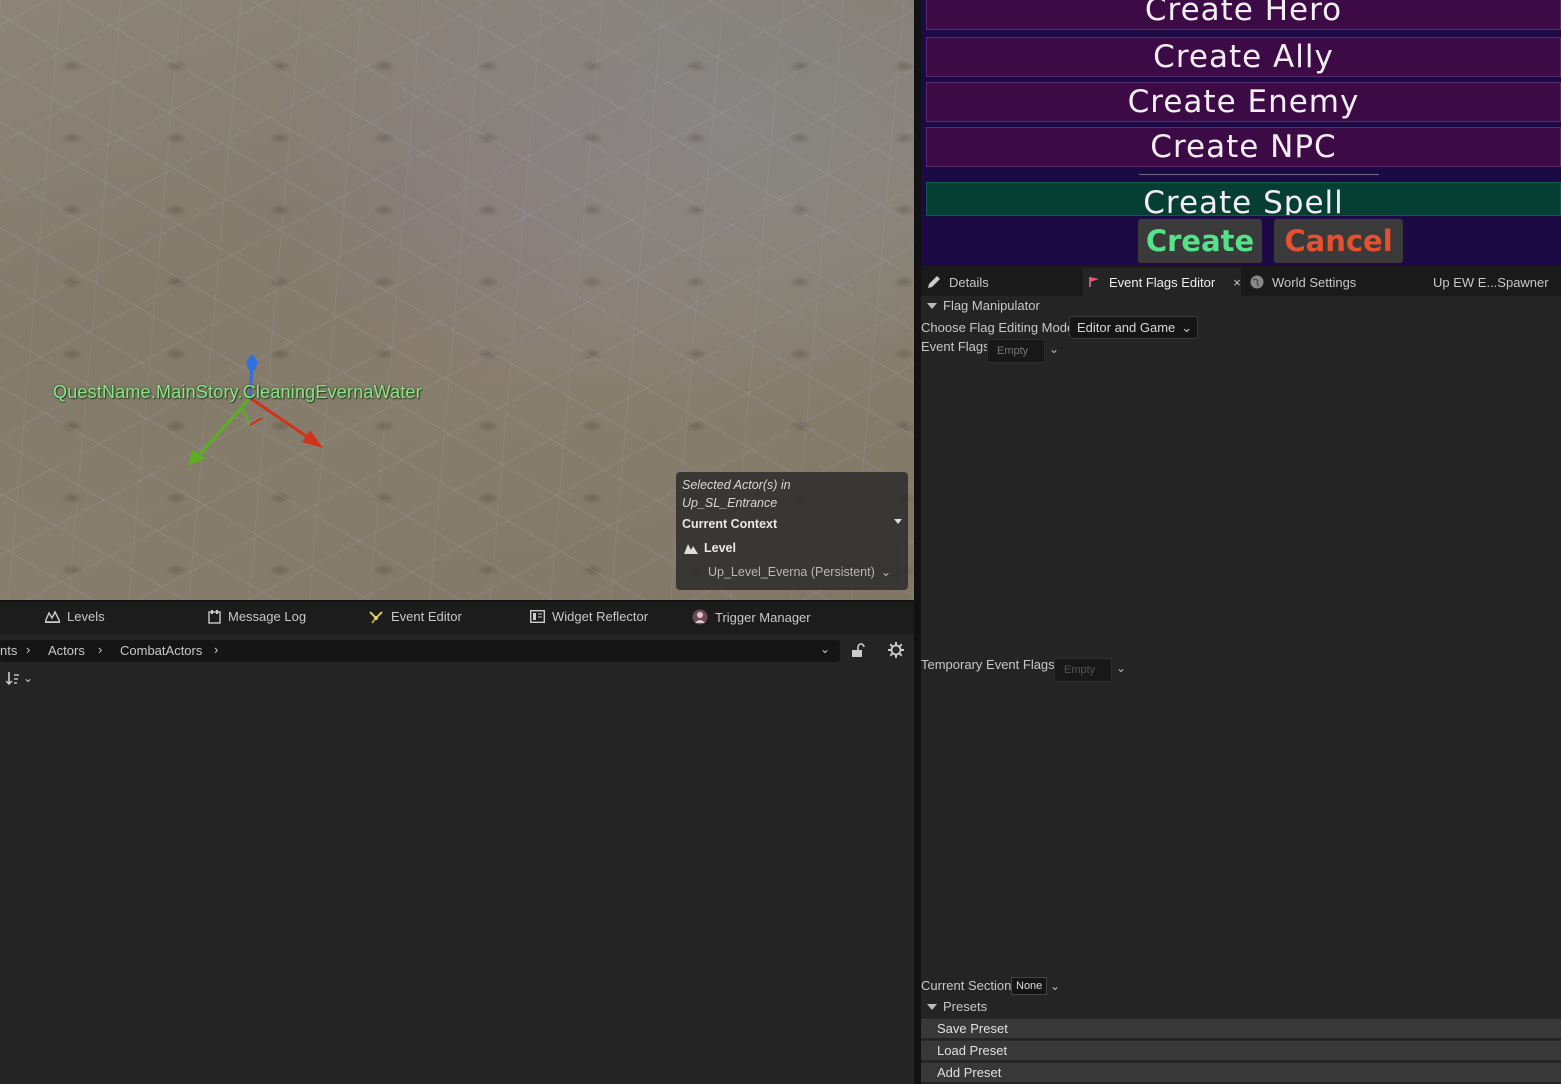 Image resolution: width=1561 pixels, height=1084 pixels. What do you see at coordinates (736, 485) in the screenshot?
I see `title-line-1: Selected Actor(s) in` at bounding box center [736, 485].